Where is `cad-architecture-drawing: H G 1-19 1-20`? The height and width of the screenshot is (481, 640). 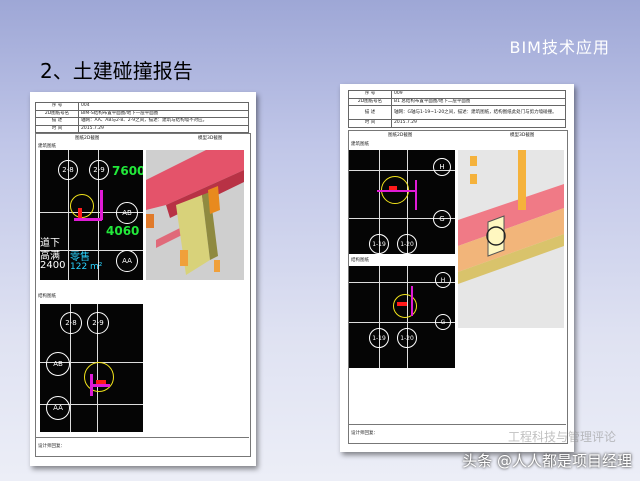
cad-architecture-drawing: H G 1-19 1-20 is located at coordinates (402, 202).